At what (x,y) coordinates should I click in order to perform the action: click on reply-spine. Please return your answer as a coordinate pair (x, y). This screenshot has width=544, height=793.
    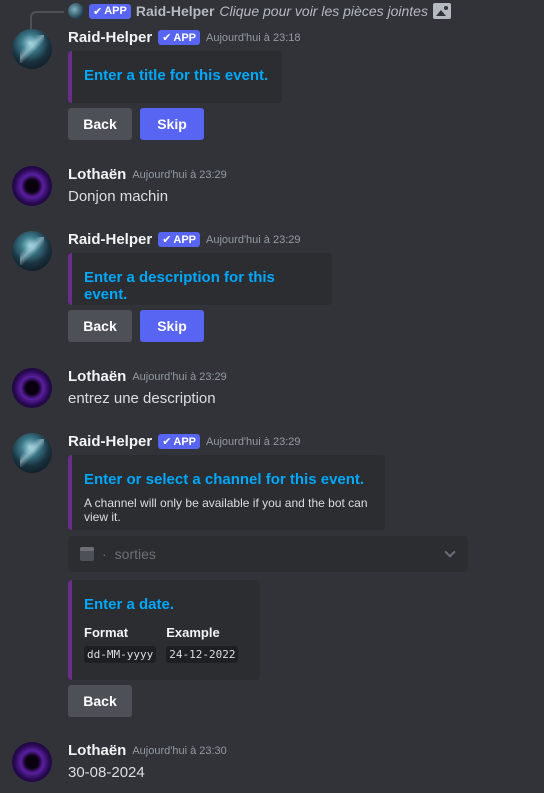
    Looking at the image, I should click on (47, 20).